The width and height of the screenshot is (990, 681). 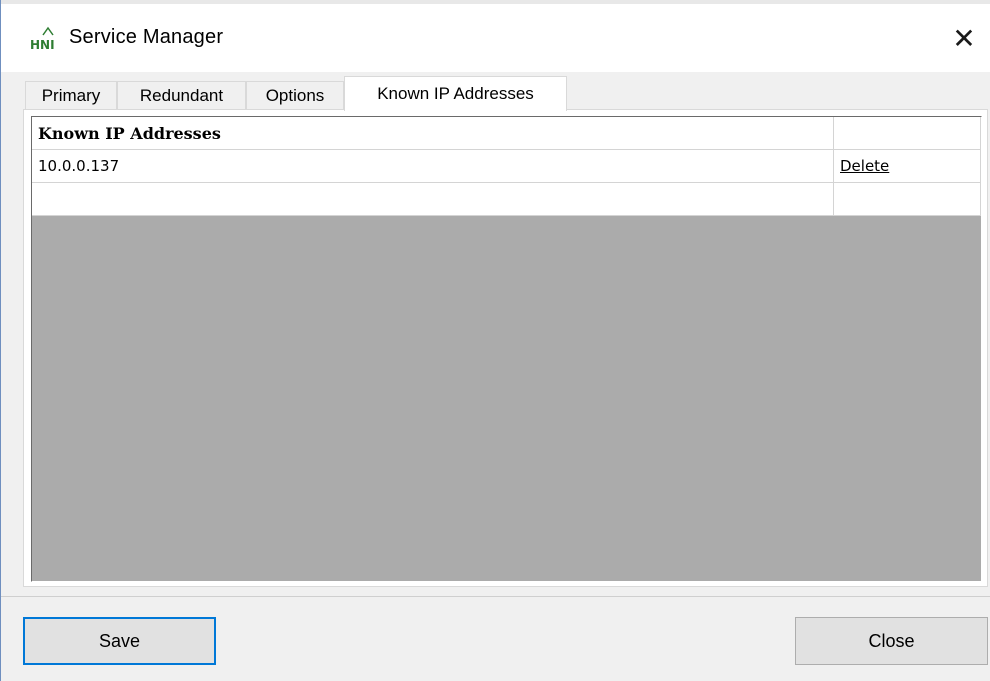 What do you see at coordinates (864, 166) in the screenshot?
I see `delete-link: Delete` at bounding box center [864, 166].